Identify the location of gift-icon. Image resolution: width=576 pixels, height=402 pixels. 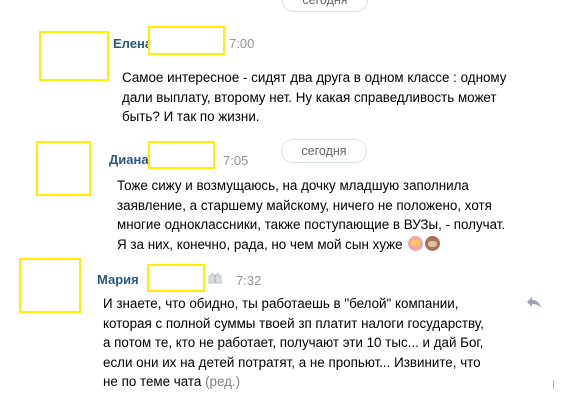
(215, 278).